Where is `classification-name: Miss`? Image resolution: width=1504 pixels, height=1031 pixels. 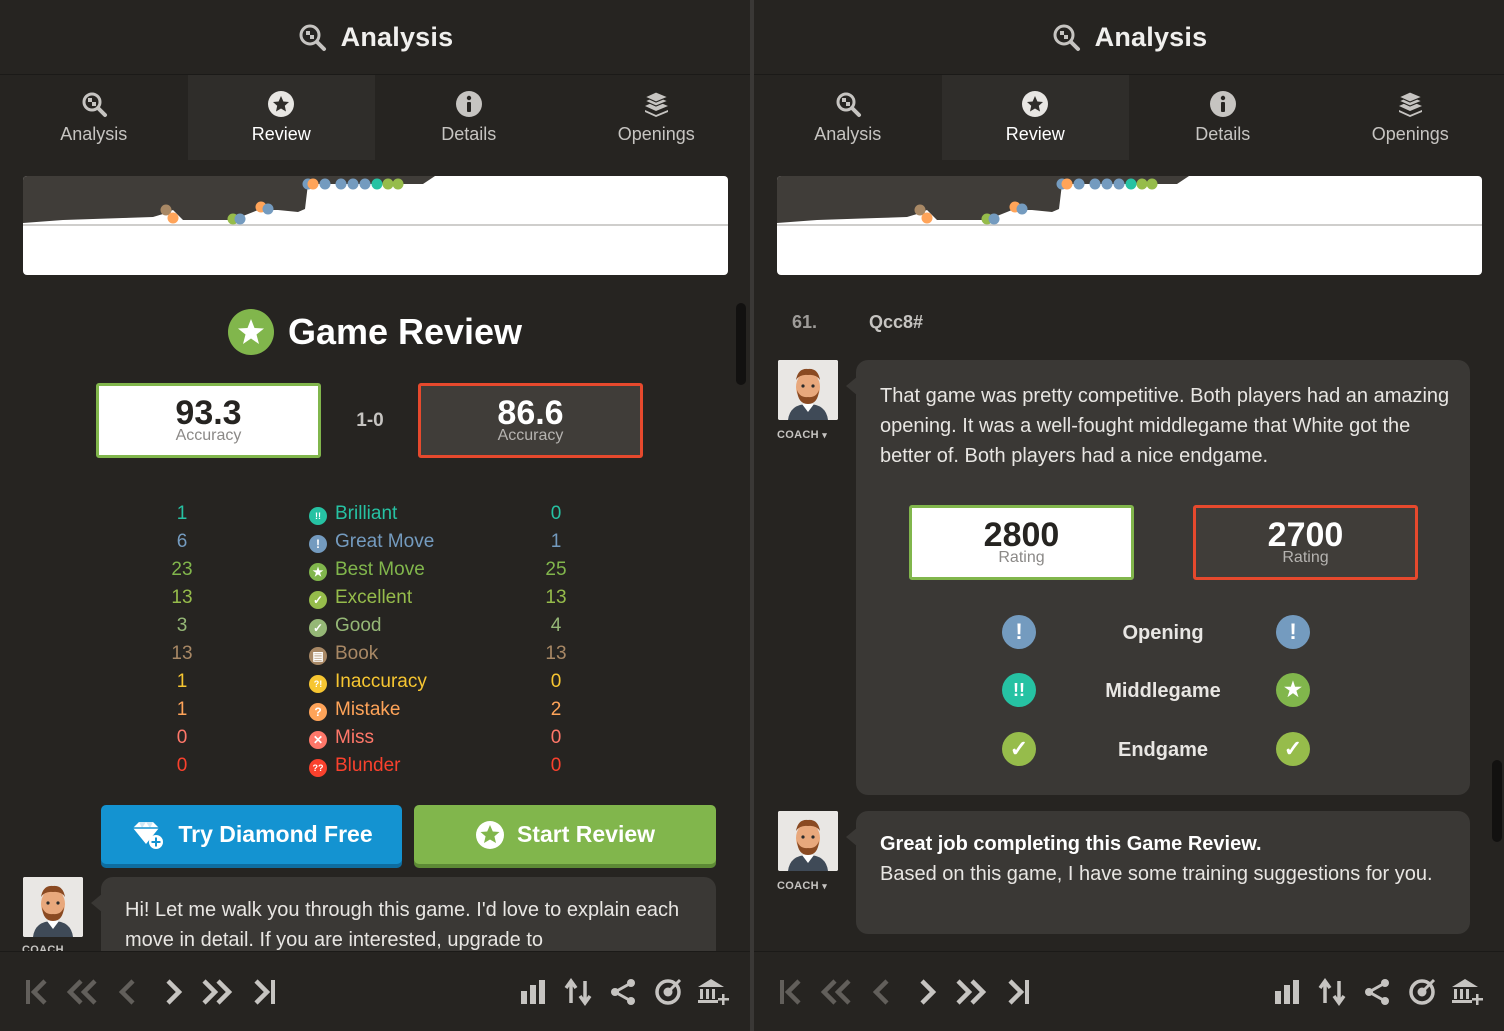
classification-name: Miss is located at coordinates (355, 737).